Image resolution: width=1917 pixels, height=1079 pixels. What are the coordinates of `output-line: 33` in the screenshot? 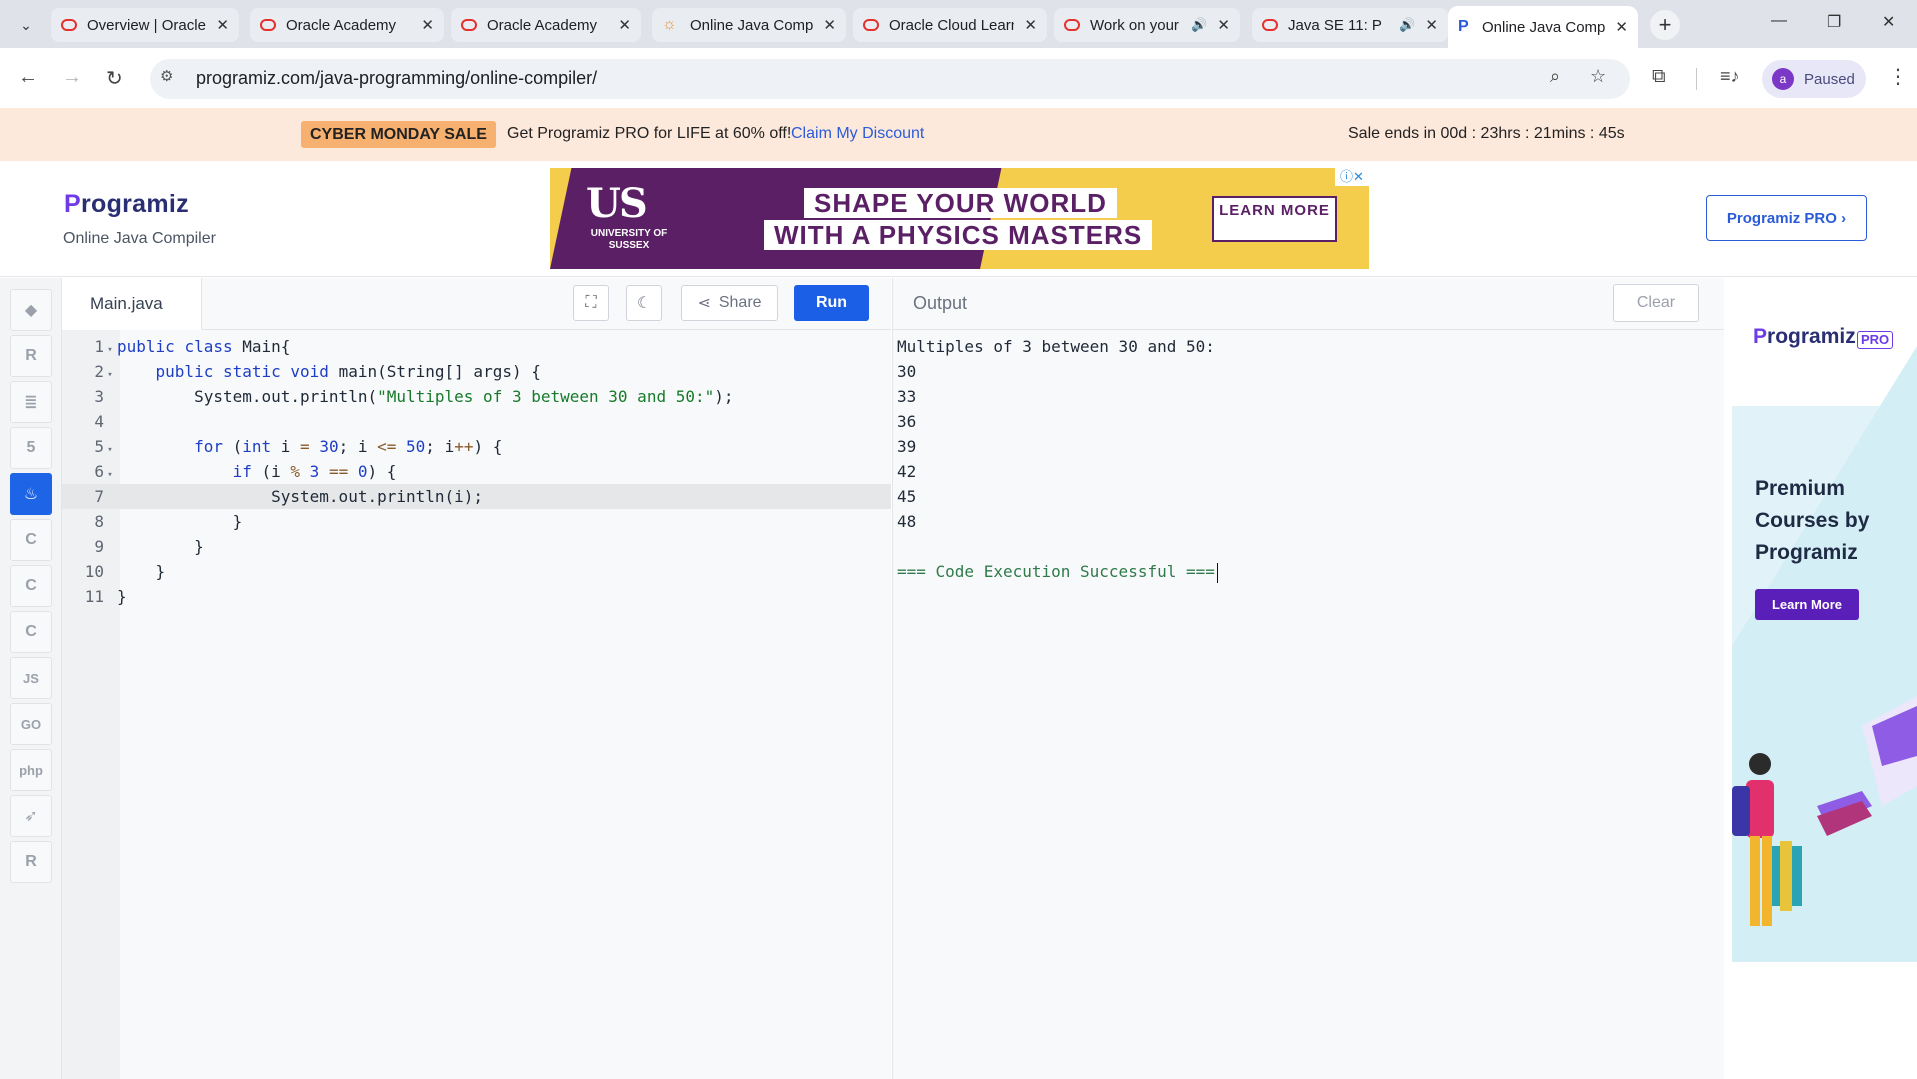 It's located at (907, 396).